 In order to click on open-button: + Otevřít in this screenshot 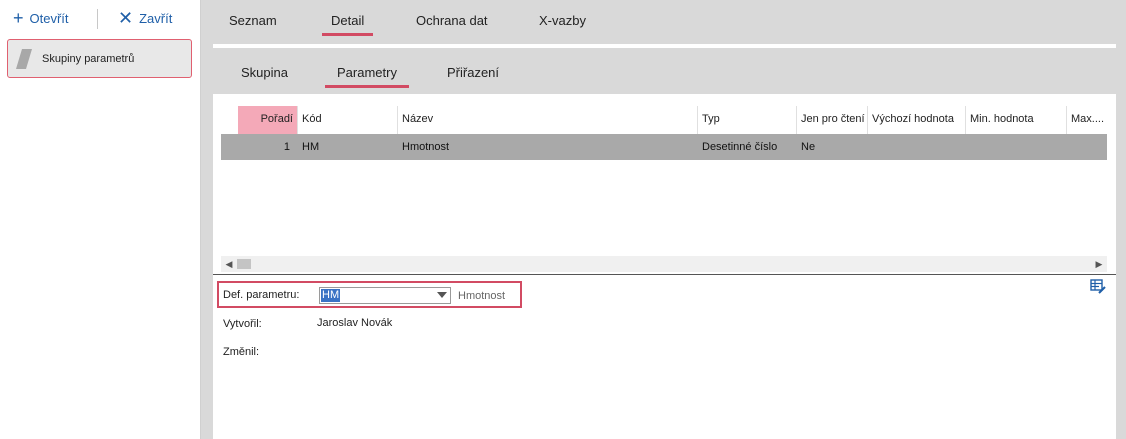, I will do `click(41, 18)`.